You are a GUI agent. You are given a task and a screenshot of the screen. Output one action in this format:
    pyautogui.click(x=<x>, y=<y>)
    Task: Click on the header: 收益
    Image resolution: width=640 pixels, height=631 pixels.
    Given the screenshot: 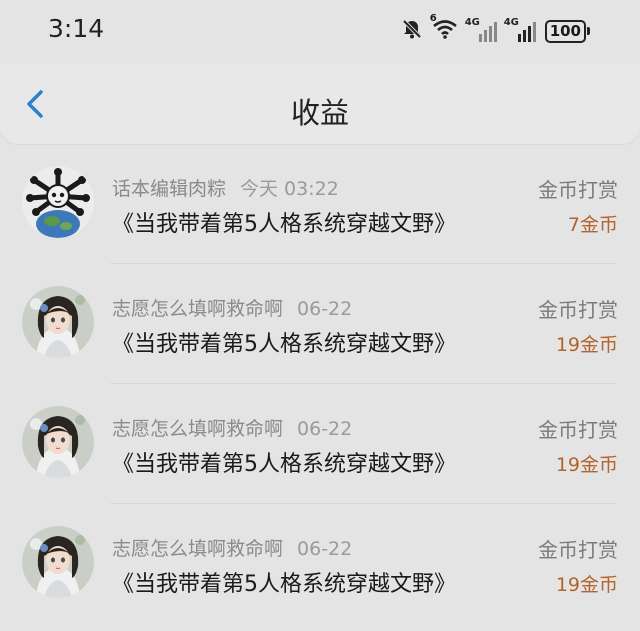 What is the action you would take?
    pyautogui.click(x=320, y=104)
    